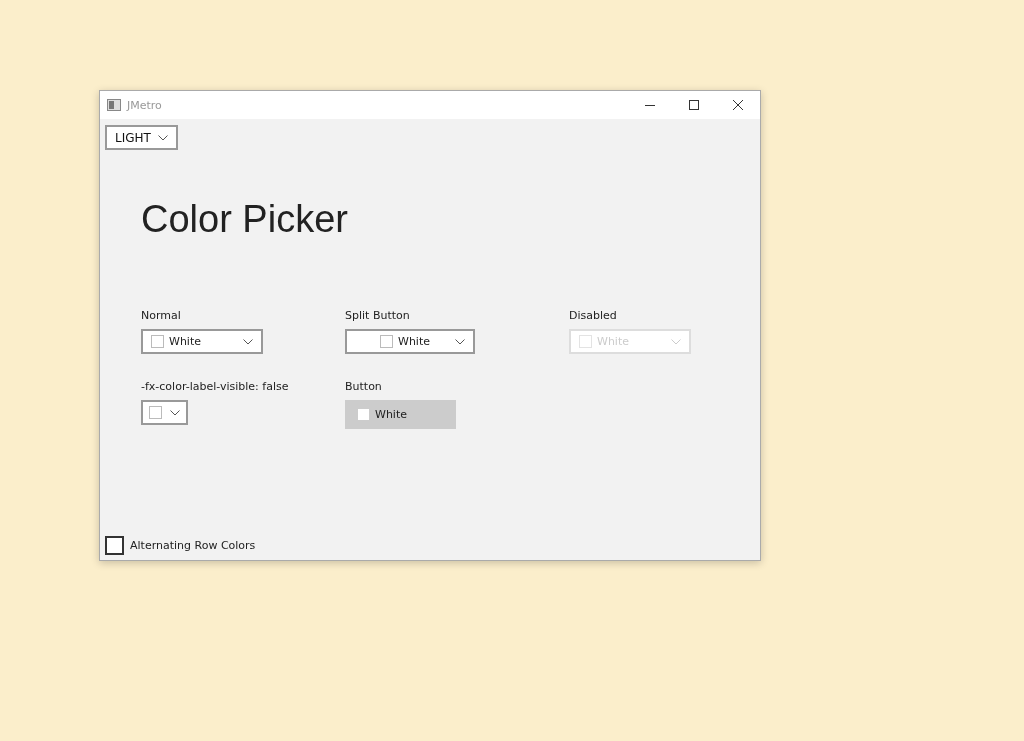 The height and width of the screenshot is (741, 1024). I want to click on maximize-icon, so click(694, 105).